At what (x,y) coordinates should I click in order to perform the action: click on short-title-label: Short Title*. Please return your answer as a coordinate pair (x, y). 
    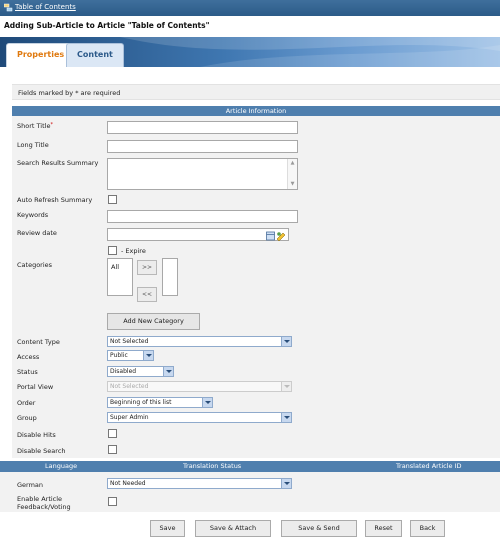
    Looking at the image, I should click on (35, 126).